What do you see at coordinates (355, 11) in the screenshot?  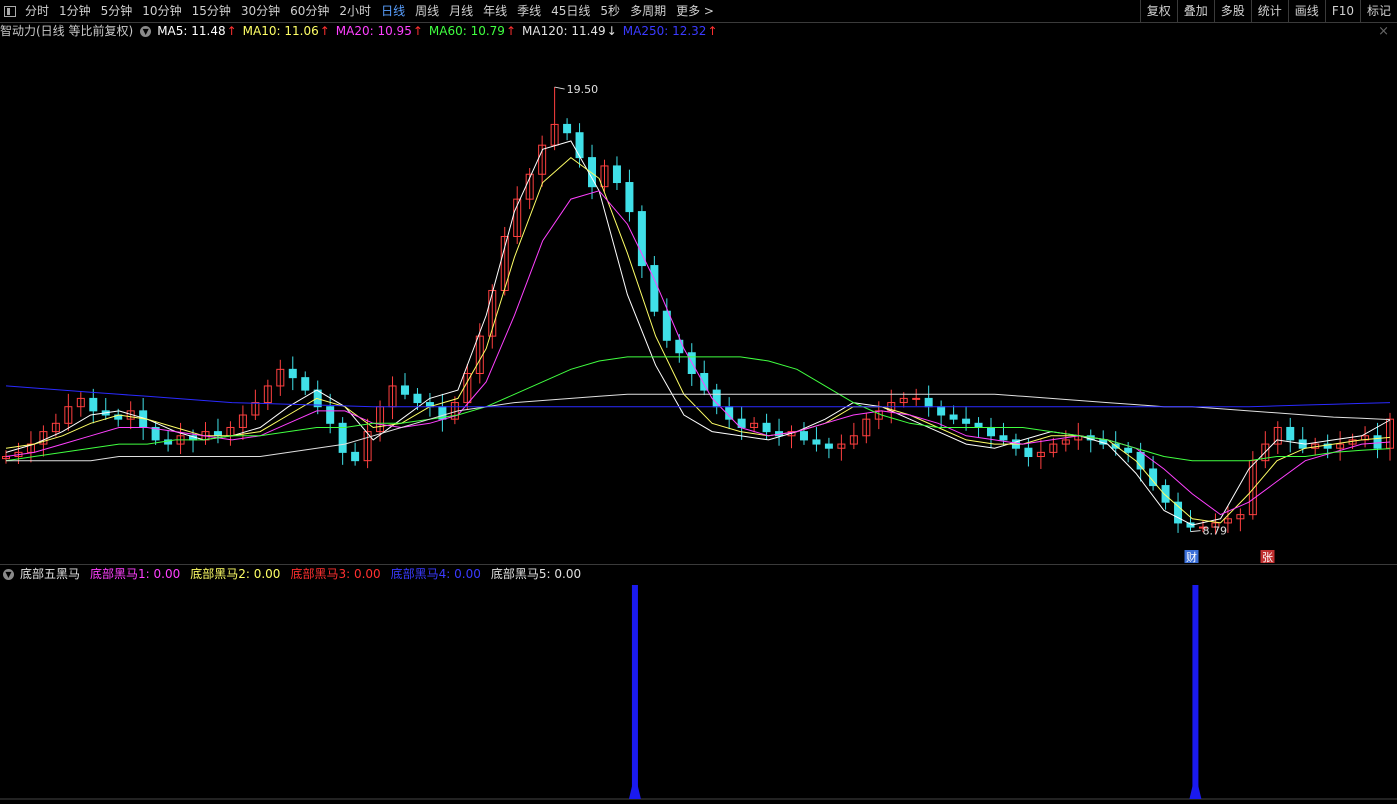 I see `tab-period-7: 2小时` at bounding box center [355, 11].